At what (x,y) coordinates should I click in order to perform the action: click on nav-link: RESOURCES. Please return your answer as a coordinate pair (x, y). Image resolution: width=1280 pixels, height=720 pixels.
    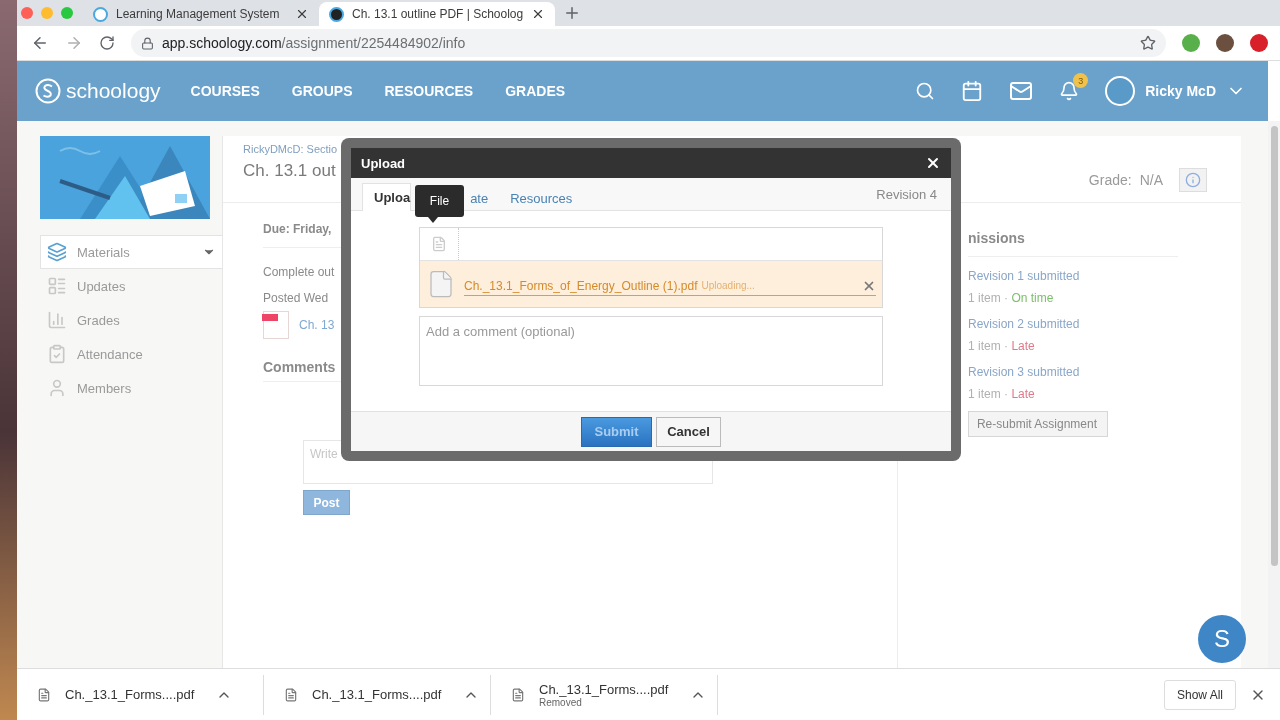
    Looking at the image, I should click on (429, 91).